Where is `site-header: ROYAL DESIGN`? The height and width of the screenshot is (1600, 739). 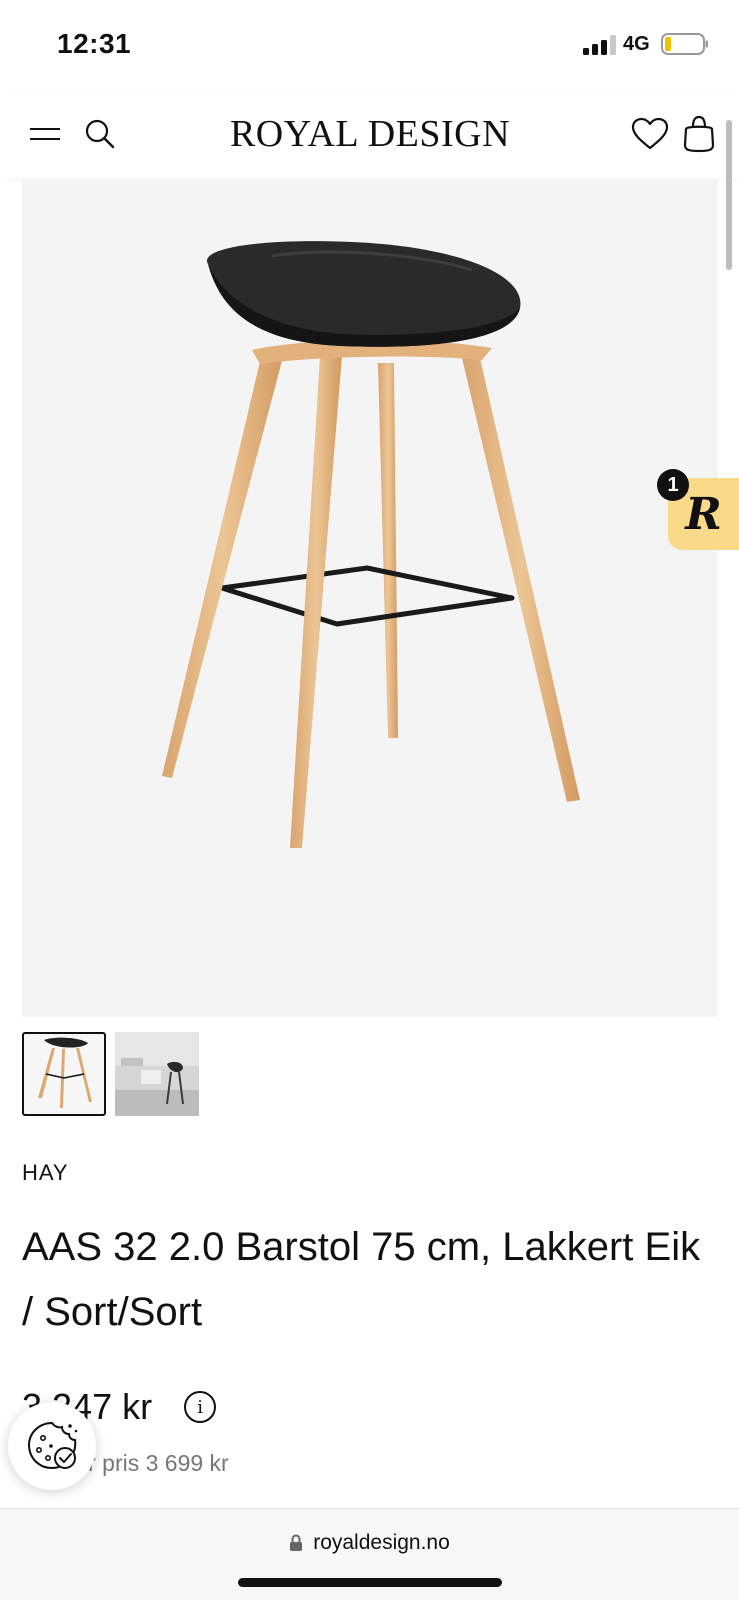 site-header: ROYAL DESIGN is located at coordinates (369, 134).